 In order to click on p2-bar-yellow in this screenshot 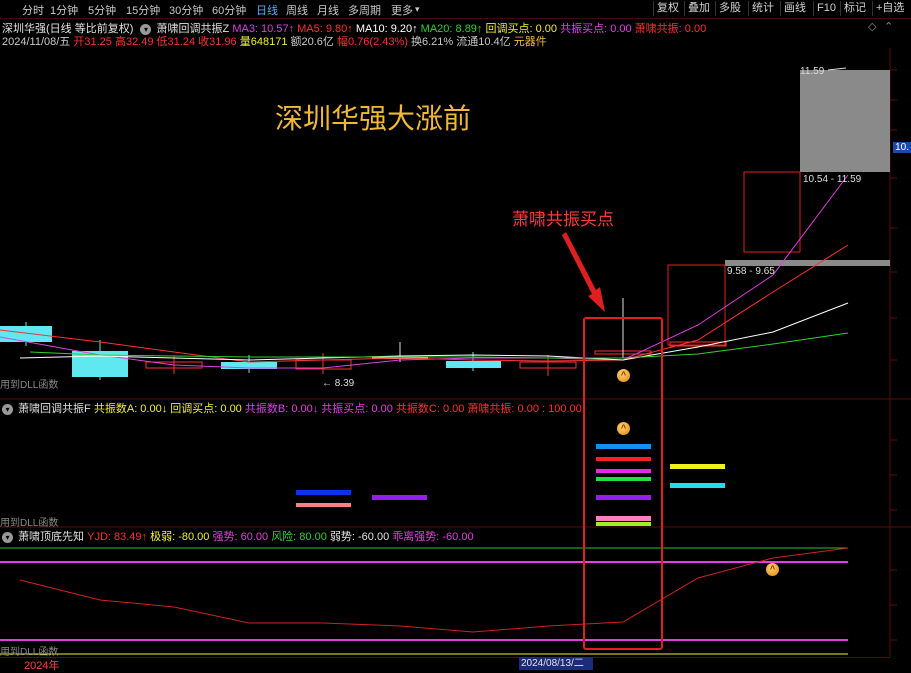, I will do `click(697, 466)`.